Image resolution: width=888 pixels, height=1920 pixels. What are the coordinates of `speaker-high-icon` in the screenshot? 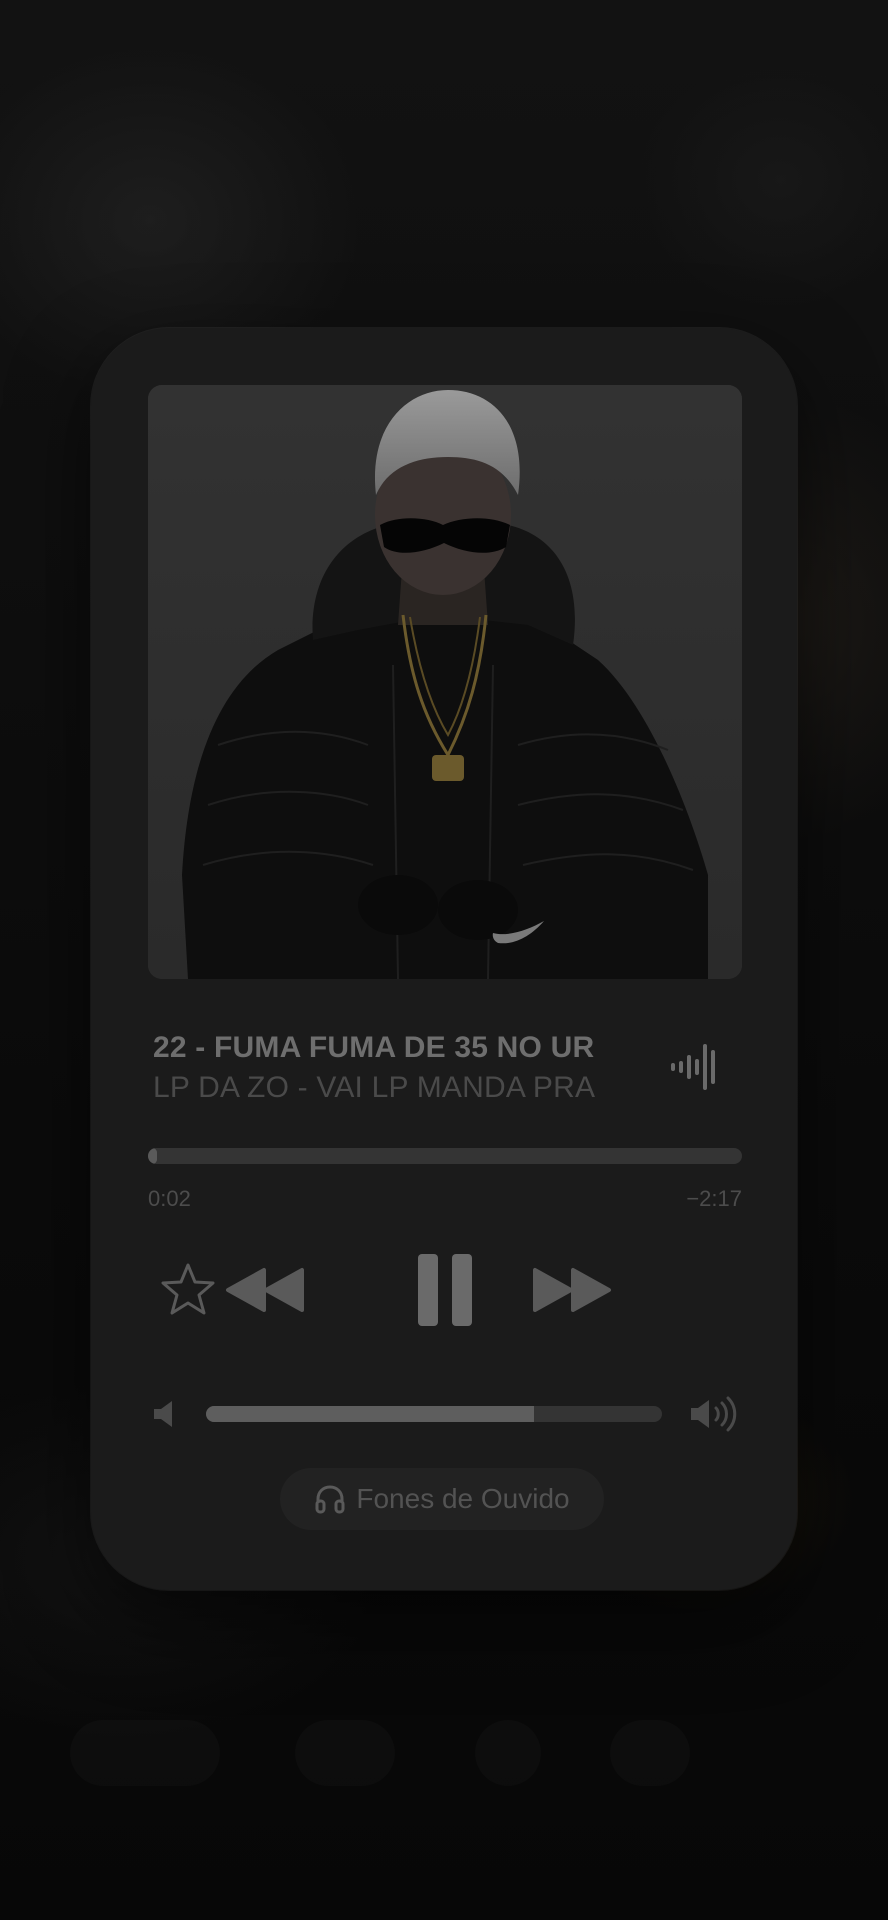 It's located at (714, 1414).